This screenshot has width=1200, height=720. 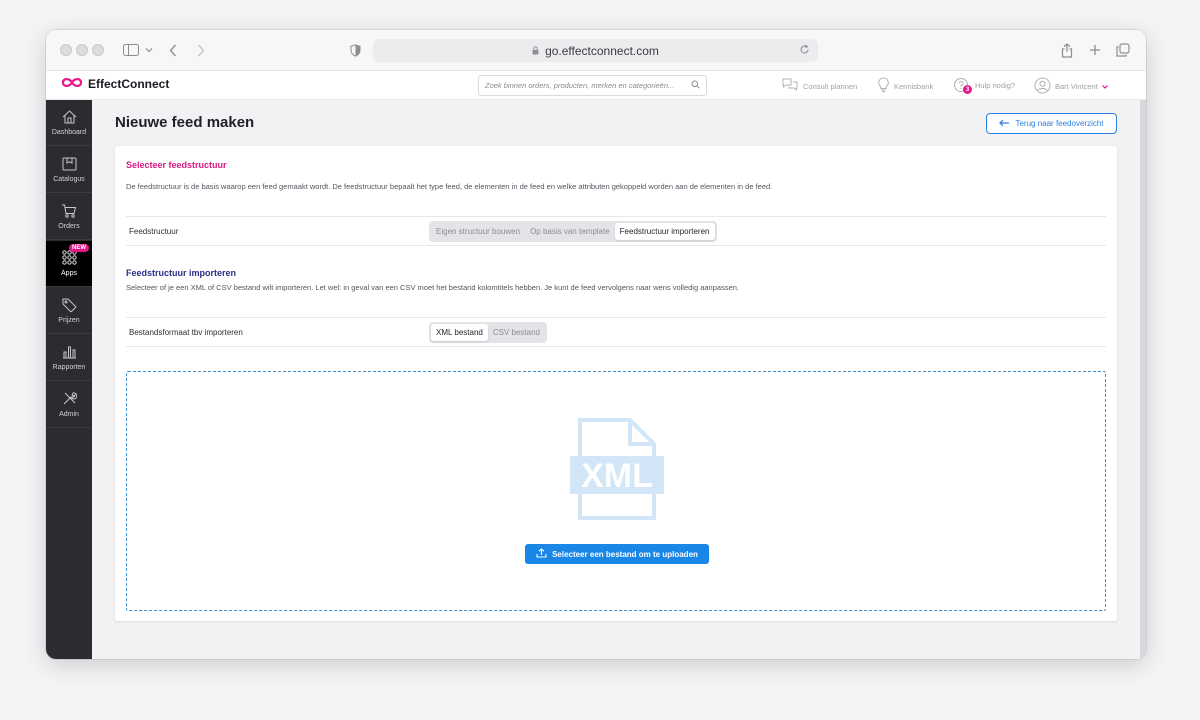 What do you see at coordinates (82, 50) in the screenshot?
I see `minimize-window-button` at bounding box center [82, 50].